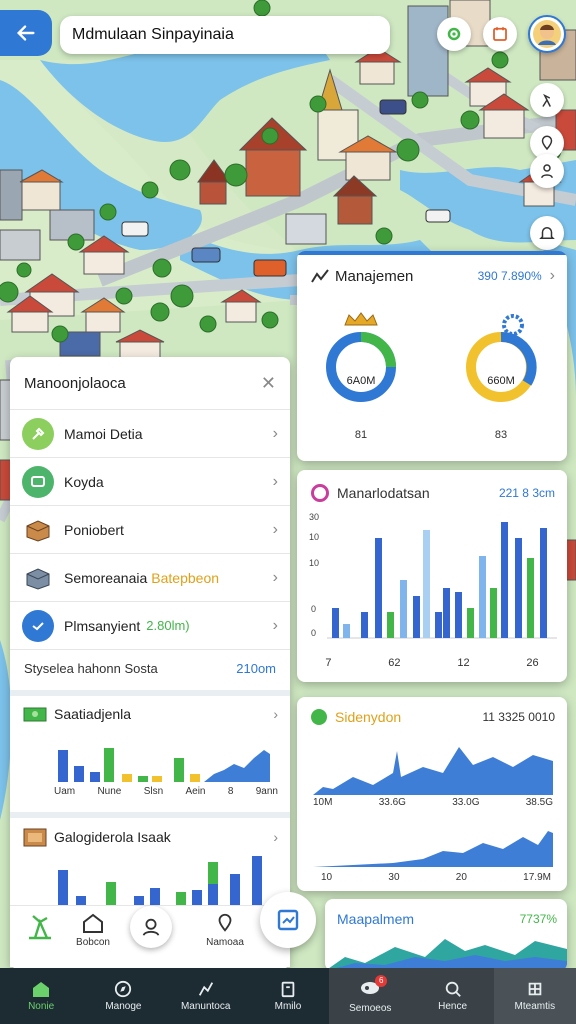 The image size is (576, 1024). Describe the element at coordinates (453, 989) in the screenshot. I see `search-icon` at that location.